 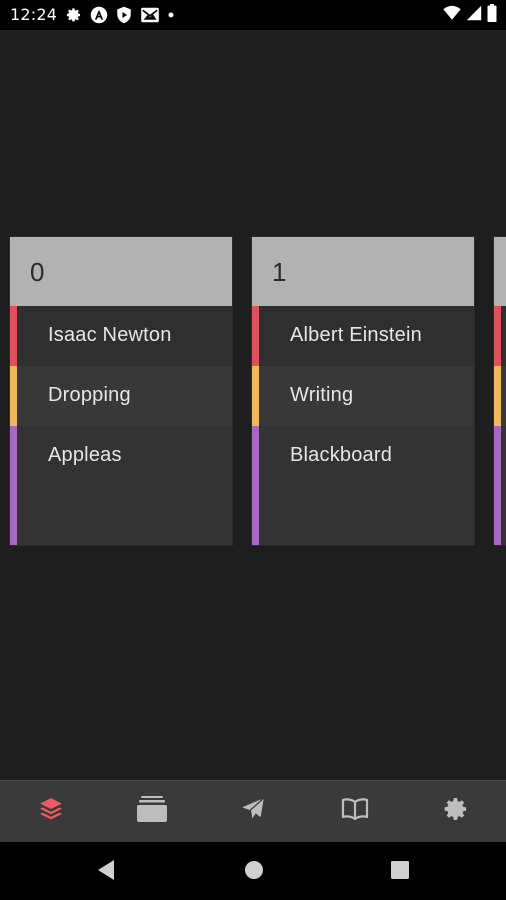 I want to click on notification-icons, so click(x=120, y=15).